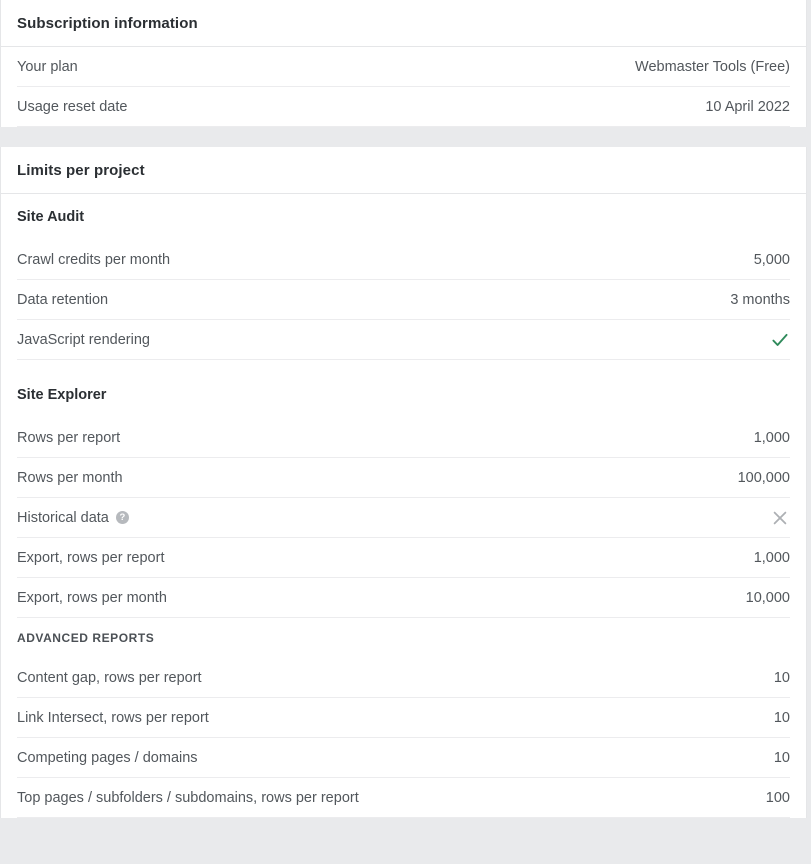 This screenshot has width=811, height=864. What do you see at coordinates (47, 66) in the screenshot?
I see `row-label: Your plan` at bounding box center [47, 66].